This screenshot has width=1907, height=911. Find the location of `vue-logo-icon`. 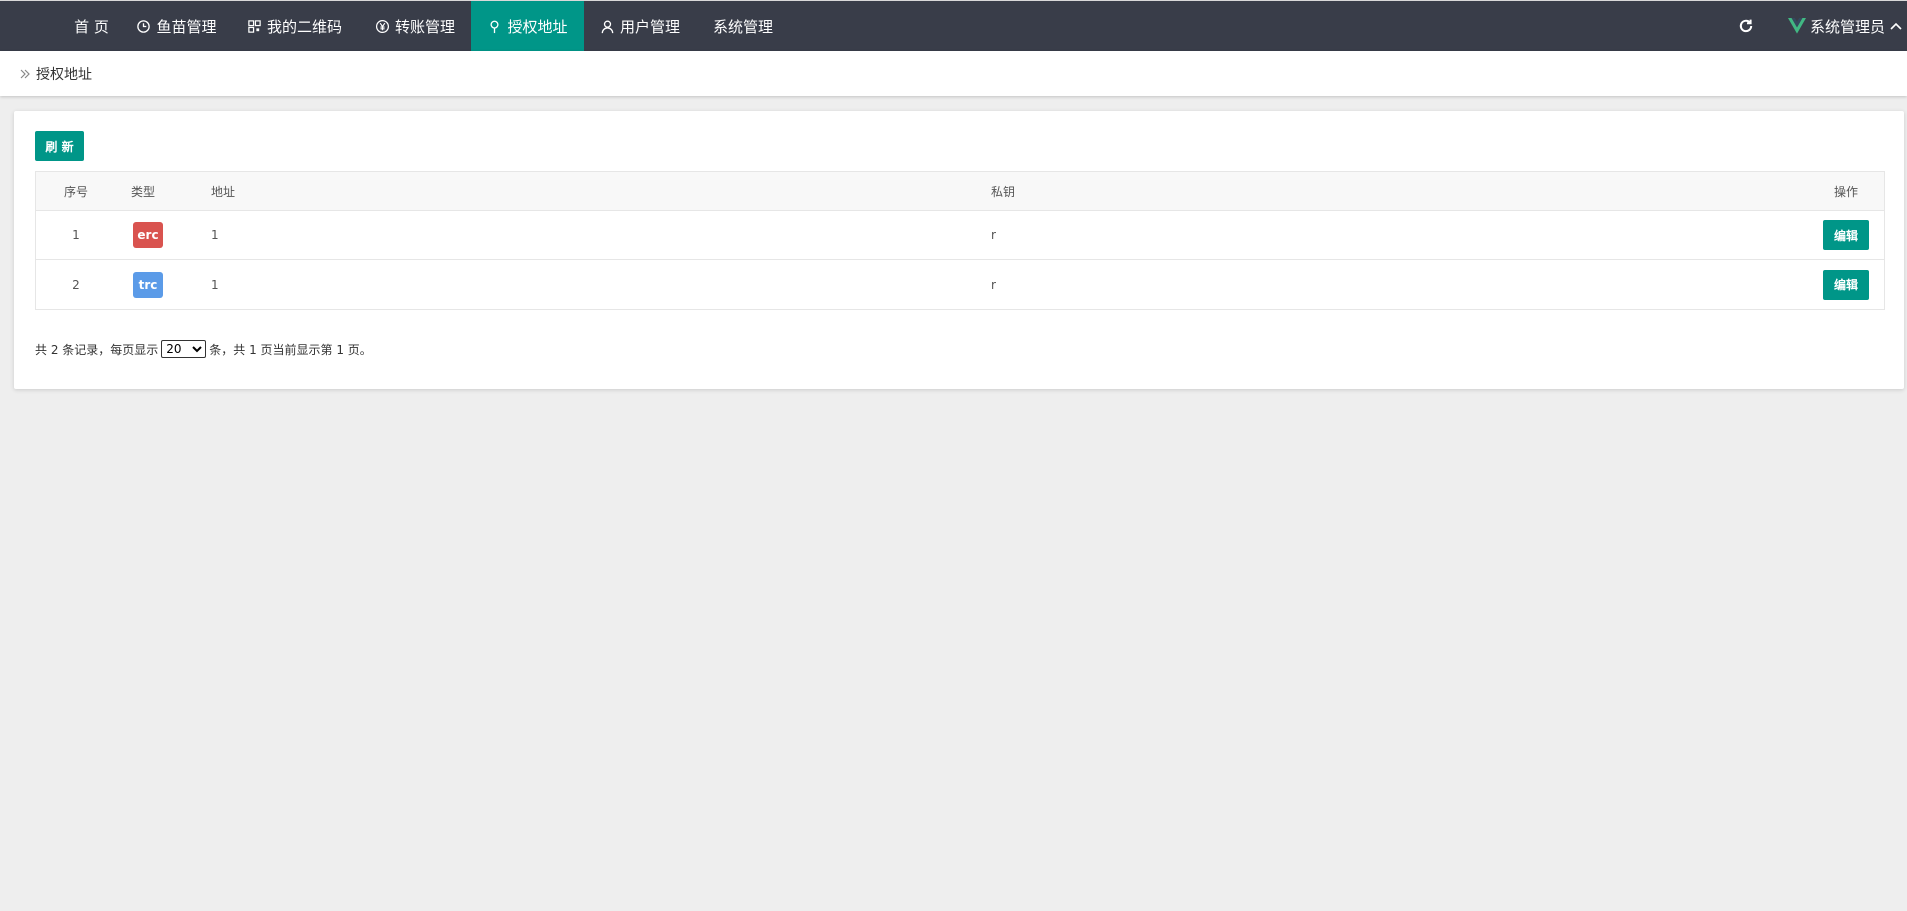

vue-logo-icon is located at coordinates (1797, 26).